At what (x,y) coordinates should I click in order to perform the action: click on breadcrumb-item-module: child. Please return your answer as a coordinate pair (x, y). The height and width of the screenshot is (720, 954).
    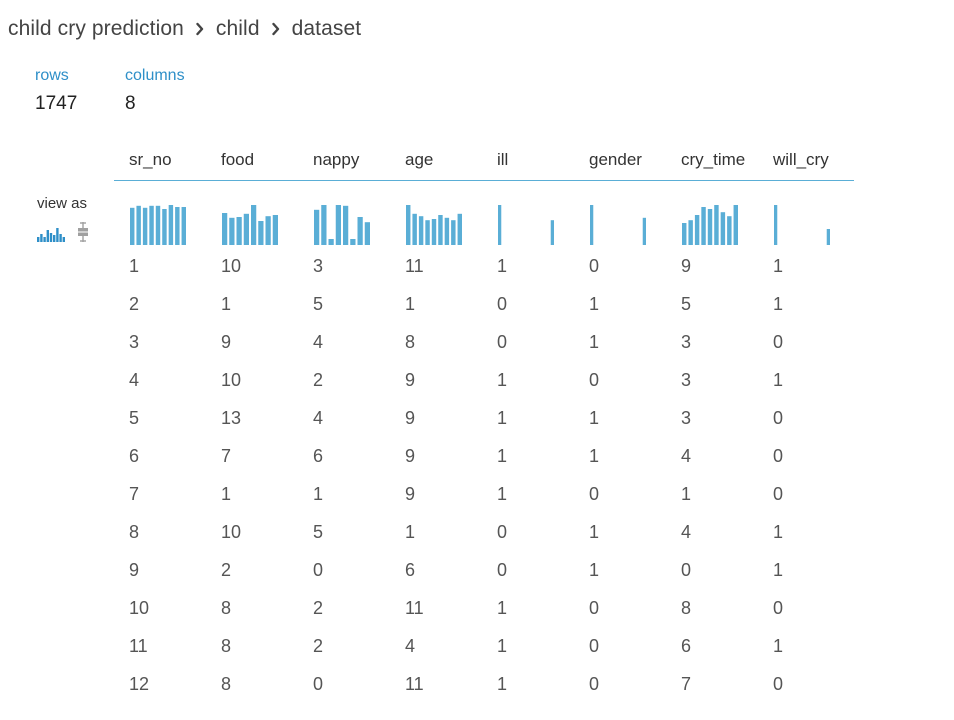
    Looking at the image, I should click on (238, 29).